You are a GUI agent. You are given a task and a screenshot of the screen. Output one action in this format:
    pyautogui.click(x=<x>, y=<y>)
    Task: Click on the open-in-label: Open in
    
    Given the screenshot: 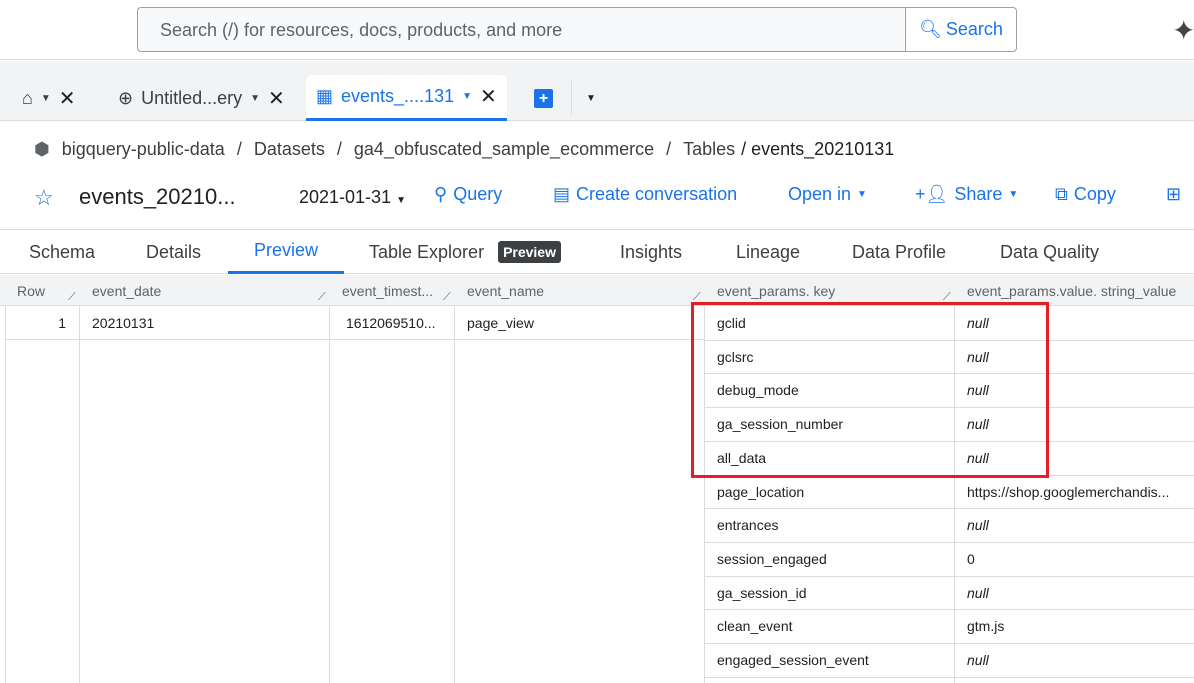 What is the action you would take?
    pyautogui.click(x=820, y=194)
    